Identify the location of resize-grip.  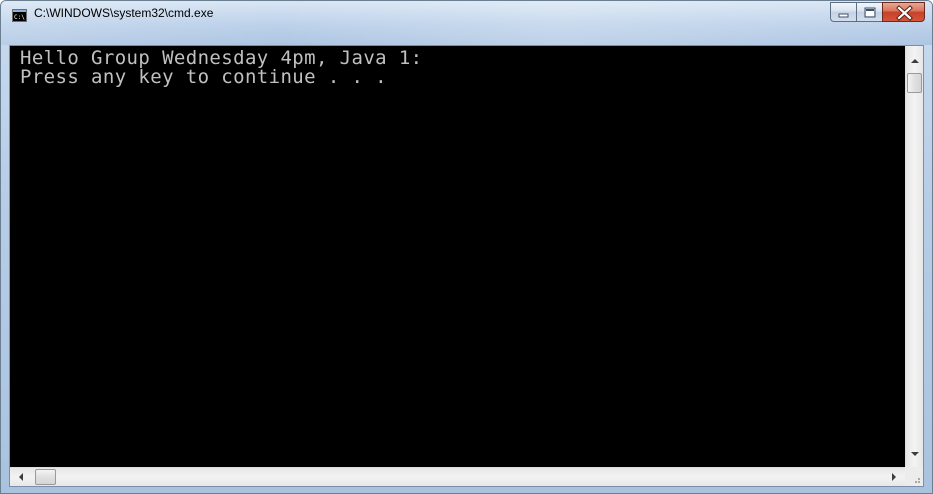
(914, 476).